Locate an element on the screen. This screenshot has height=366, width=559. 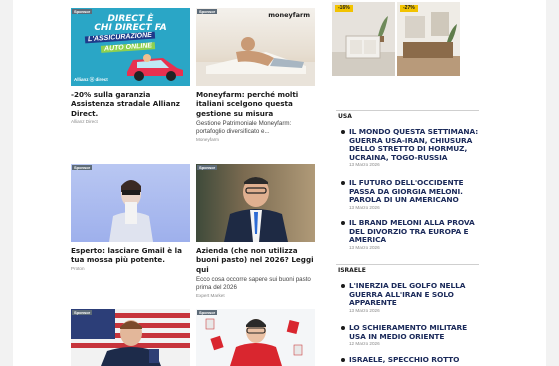
relaxing-person-icon is located at coordinates (255, 61).